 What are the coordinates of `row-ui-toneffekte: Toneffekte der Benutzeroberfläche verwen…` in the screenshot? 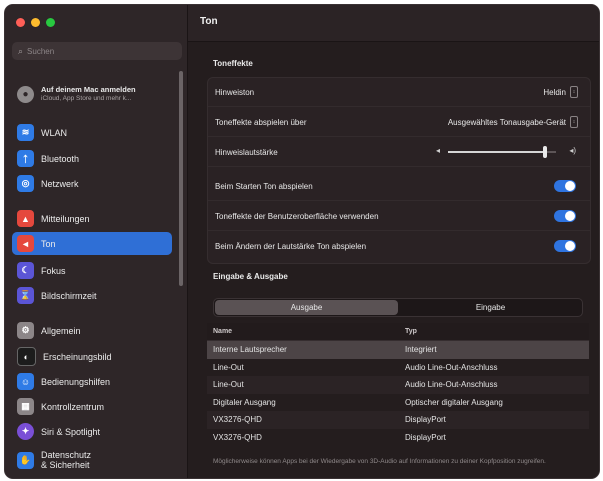 It's located at (399, 216).